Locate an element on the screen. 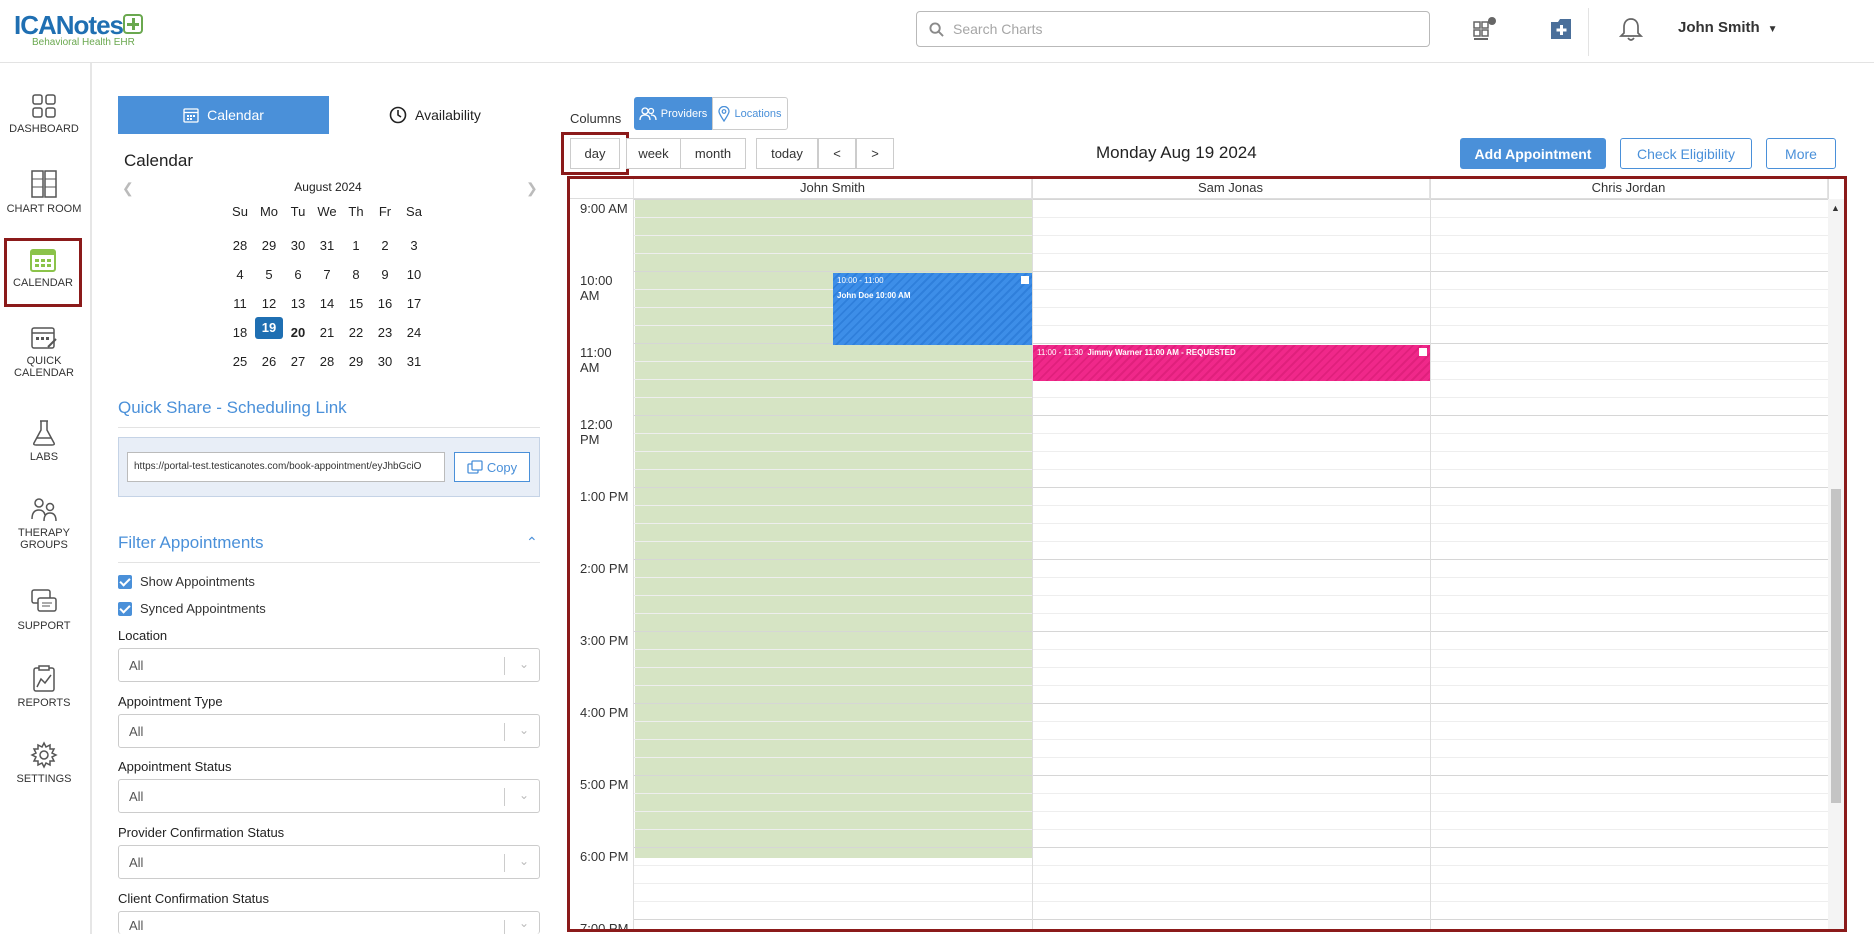  mini-calendar-day: 9 is located at coordinates (385, 274).